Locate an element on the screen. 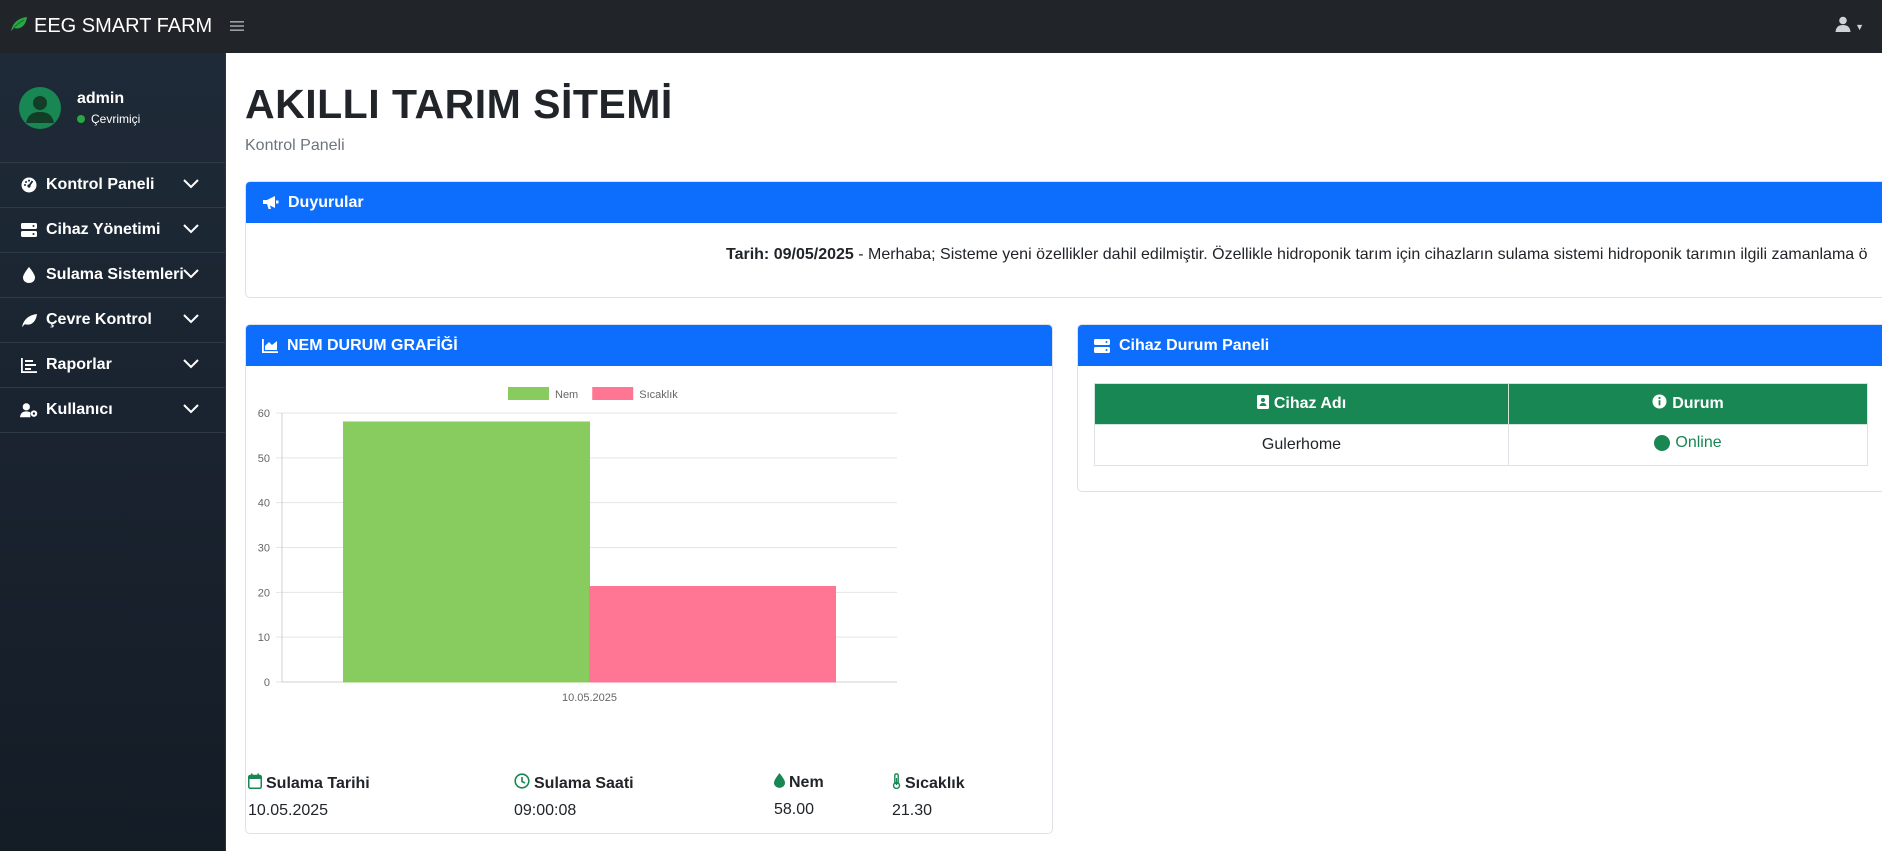  sidebar-item-label: Kontrol Paneli is located at coordinates (100, 184).